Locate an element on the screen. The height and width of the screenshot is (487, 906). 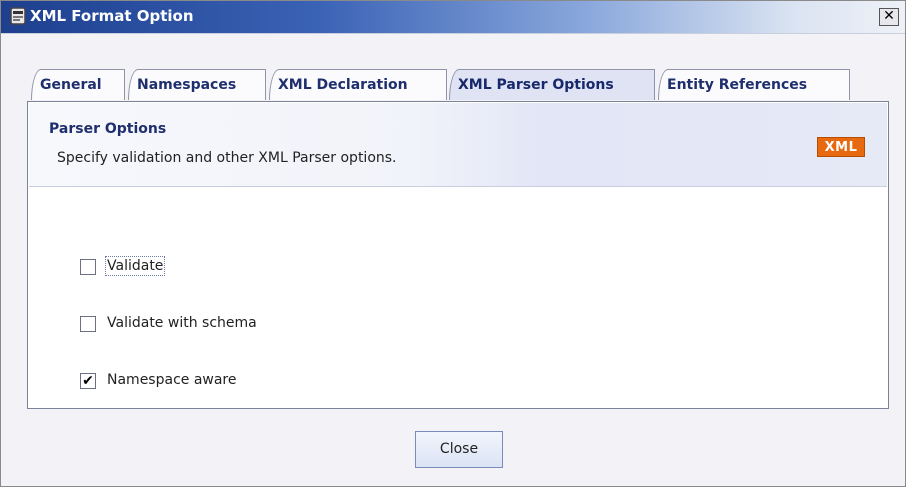
validate-checkbox is located at coordinates (88, 267).